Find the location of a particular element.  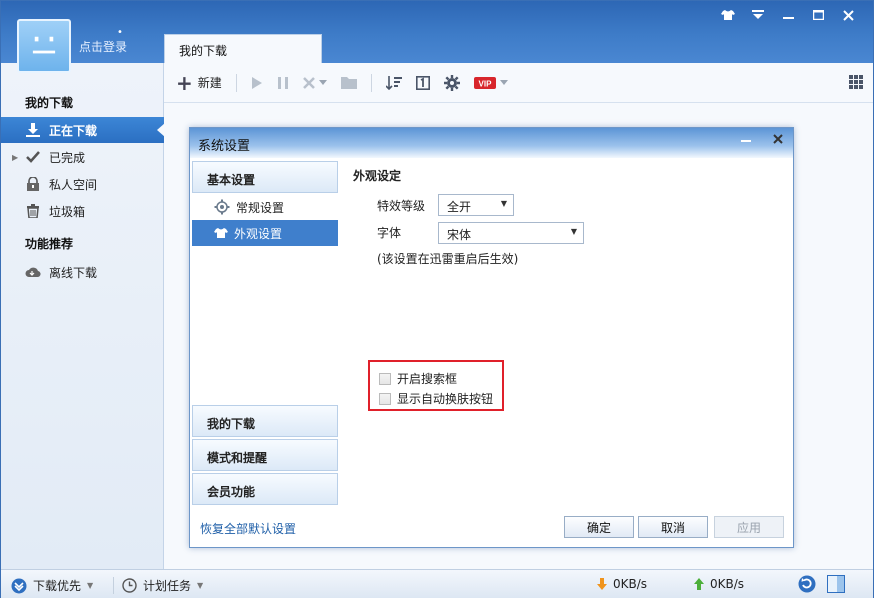

status-bar: 下载优先 ▼ 计划任务 ▼ 0KB/s 0KB/s is located at coordinates (437, 583).